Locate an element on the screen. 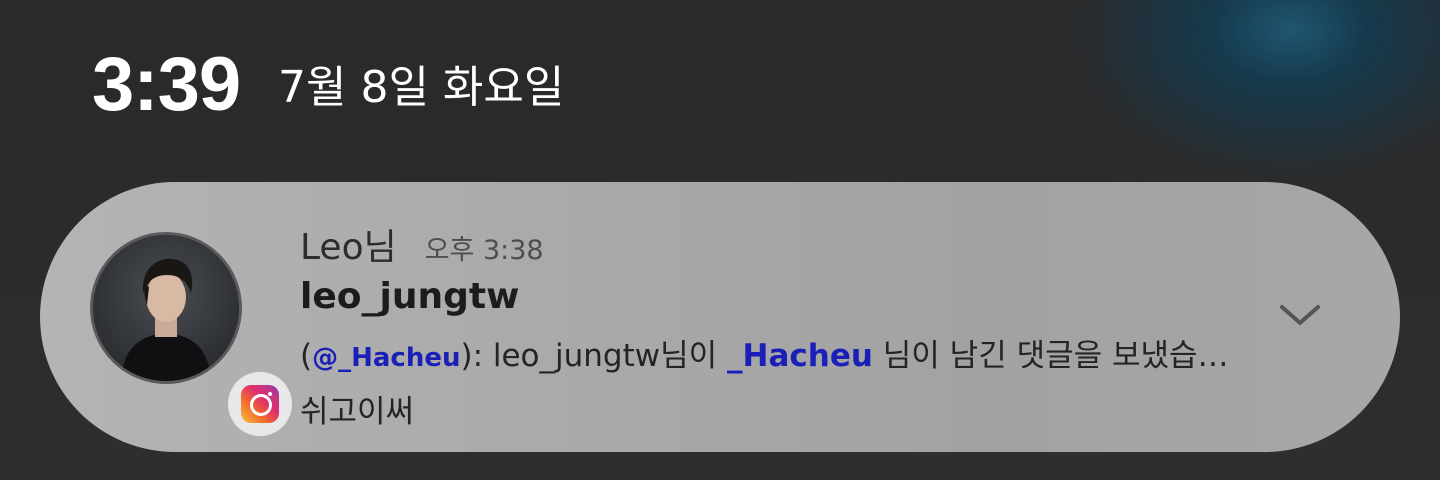  status-date: 7월 8일 화요일 is located at coordinates (421, 87).